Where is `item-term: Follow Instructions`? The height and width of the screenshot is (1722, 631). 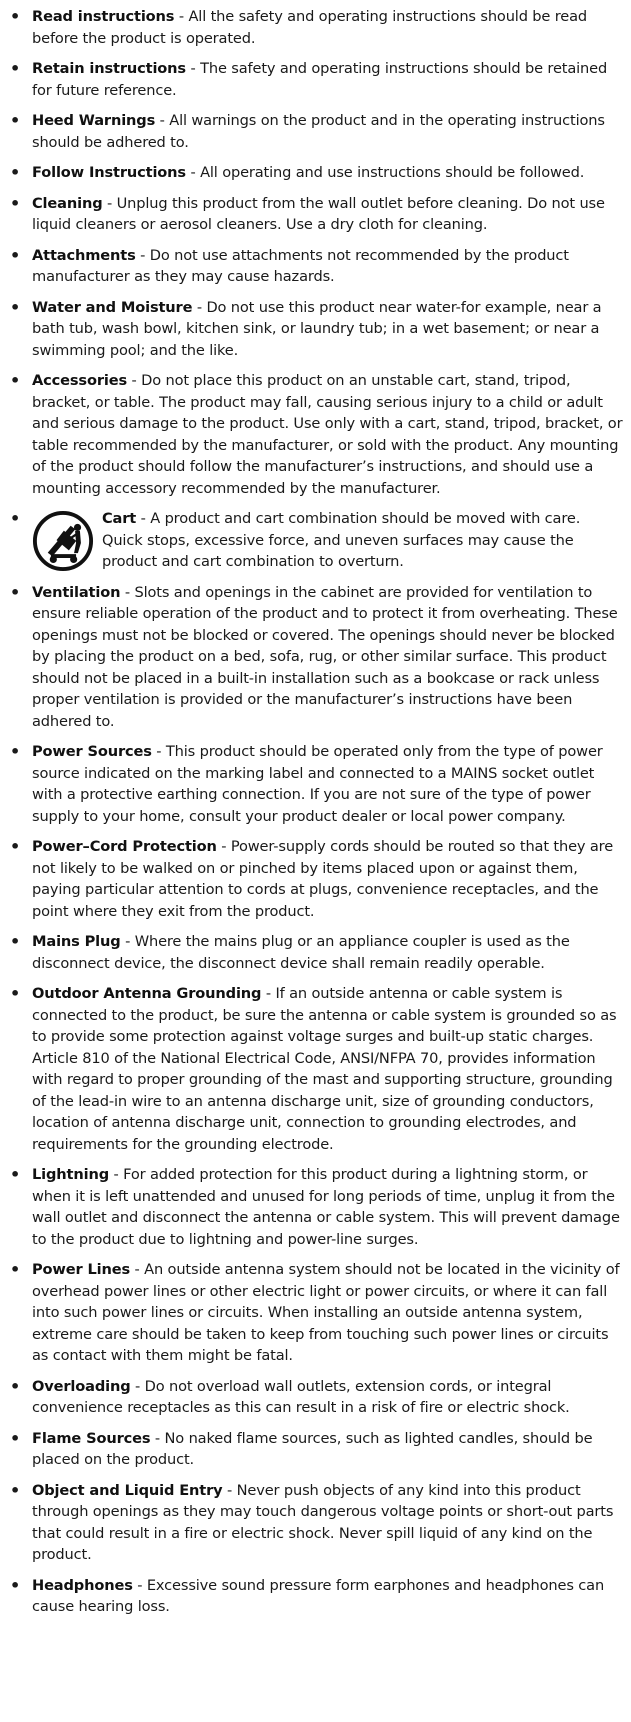 item-term: Follow Instructions is located at coordinates (109, 172).